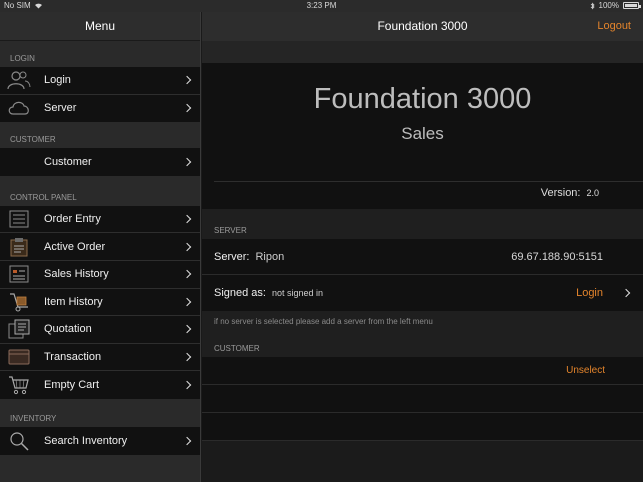 This screenshot has width=643, height=482. I want to click on sidebar-item-search-inventory: Search Inventory, so click(100, 440).